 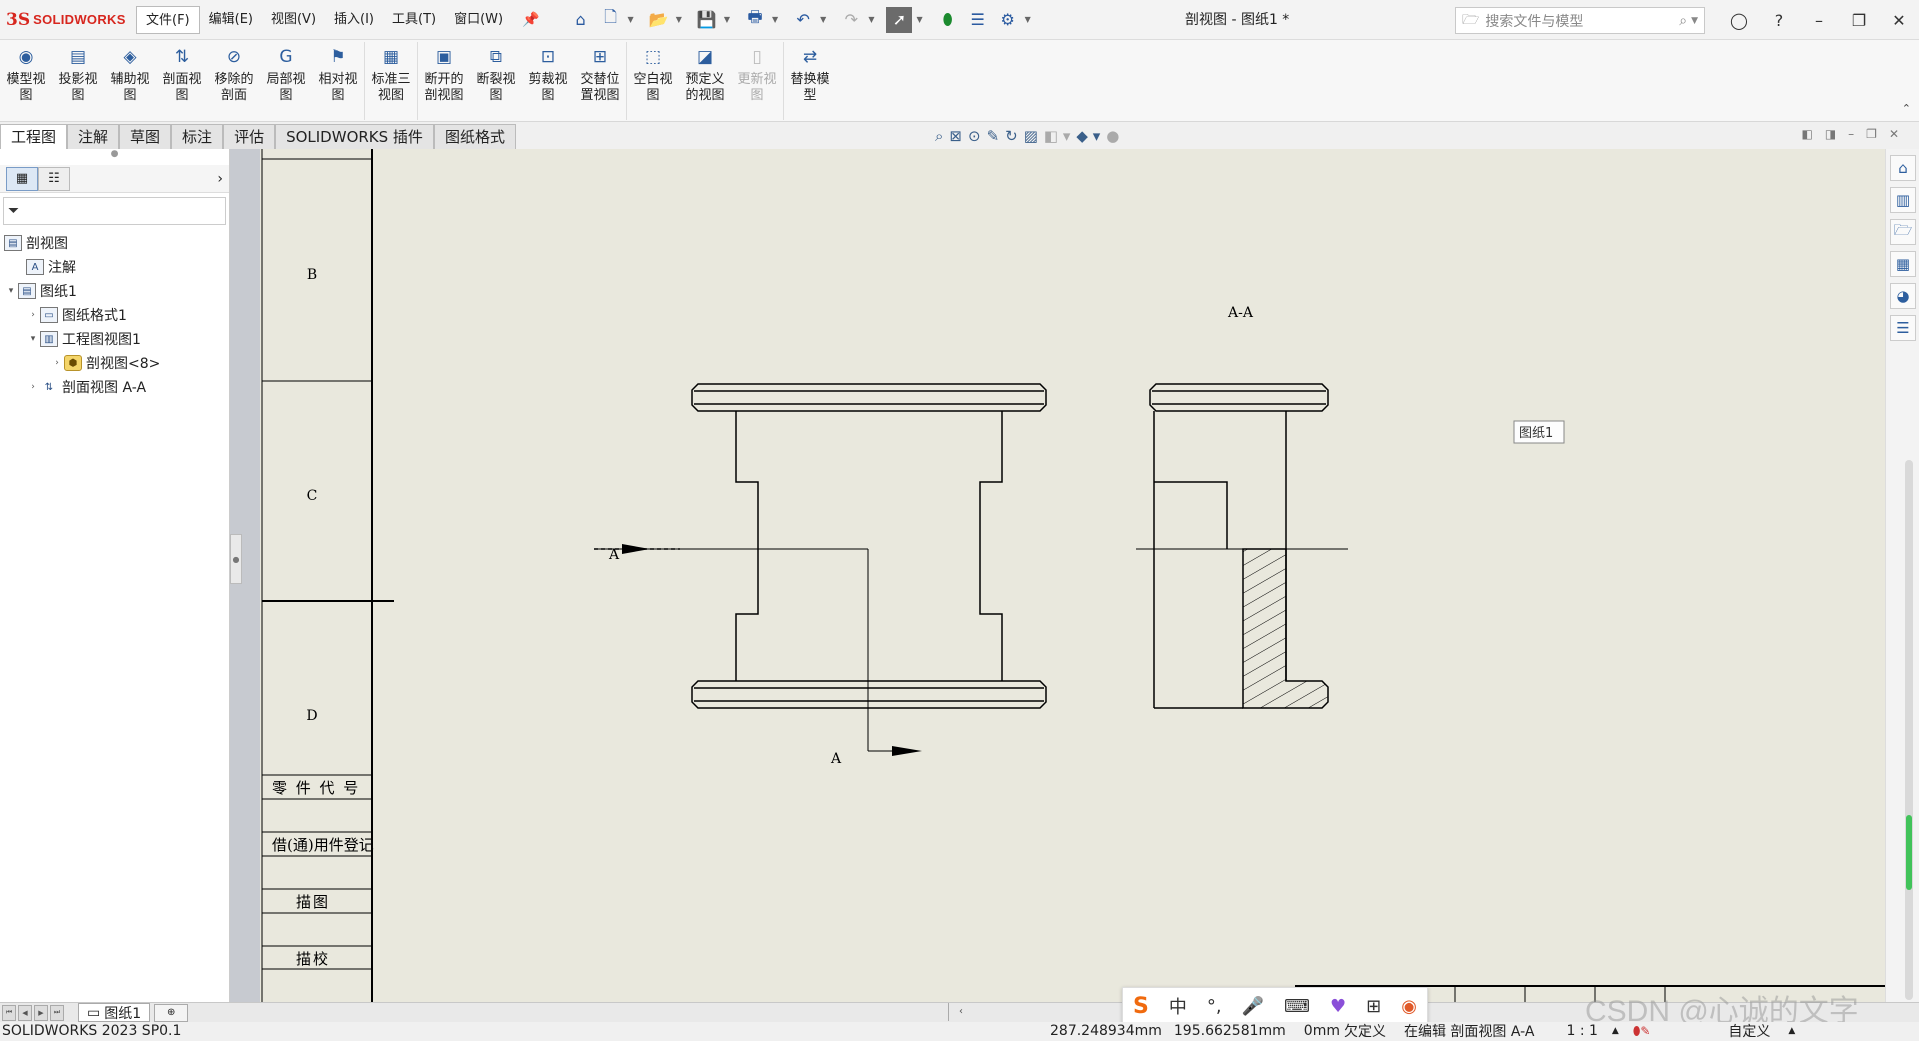 I want to click on view-close-icon: ✕, so click(x=1894, y=134).